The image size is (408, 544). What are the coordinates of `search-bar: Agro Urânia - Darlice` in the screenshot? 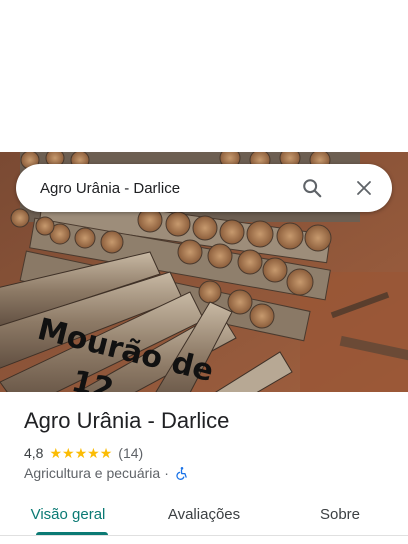 It's located at (204, 188).